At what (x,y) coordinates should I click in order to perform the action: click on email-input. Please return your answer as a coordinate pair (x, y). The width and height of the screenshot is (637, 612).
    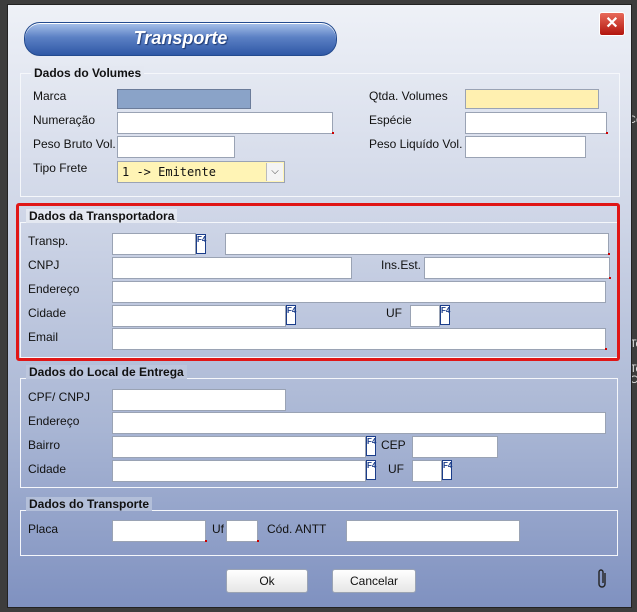
    Looking at the image, I should click on (359, 339).